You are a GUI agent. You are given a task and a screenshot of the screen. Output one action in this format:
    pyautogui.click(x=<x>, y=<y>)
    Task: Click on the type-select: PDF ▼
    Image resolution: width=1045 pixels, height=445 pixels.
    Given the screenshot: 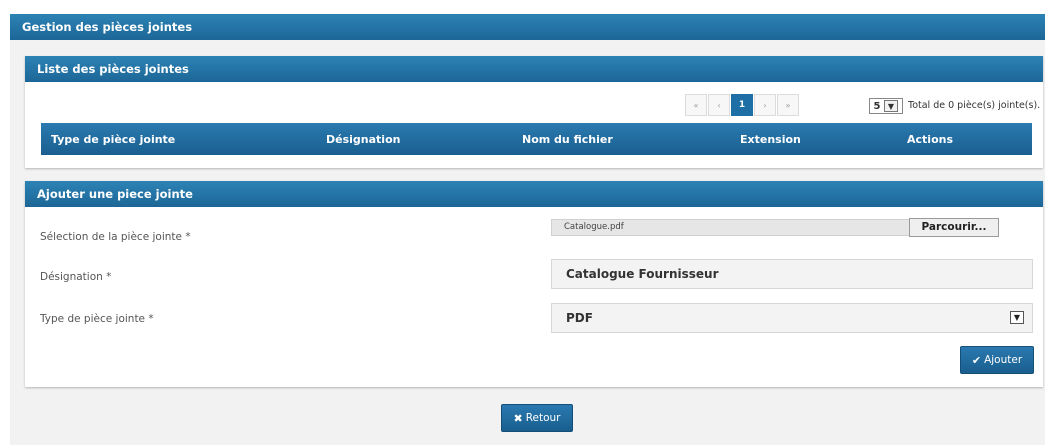 What is the action you would take?
    pyautogui.click(x=792, y=318)
    